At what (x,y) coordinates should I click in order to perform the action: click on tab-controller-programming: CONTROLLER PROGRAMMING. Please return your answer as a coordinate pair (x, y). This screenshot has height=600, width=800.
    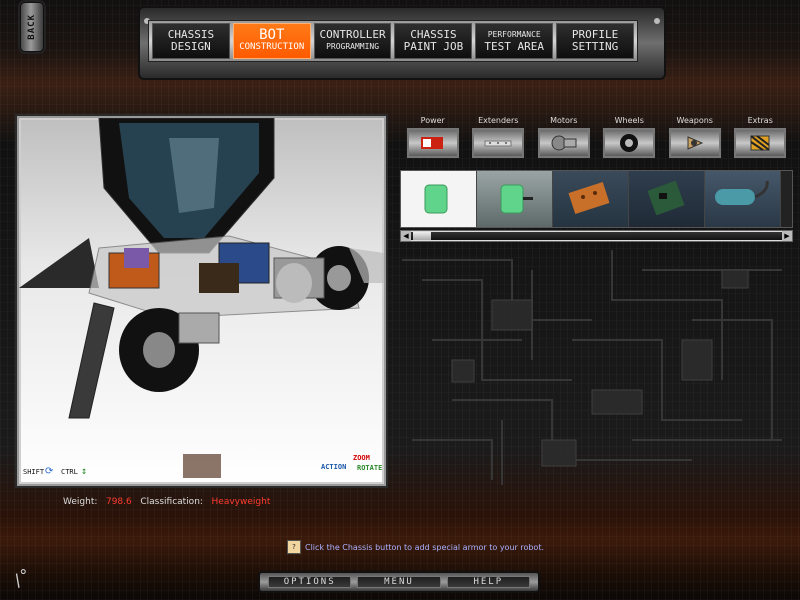
    Looking at the image, I should click on (352, 41).